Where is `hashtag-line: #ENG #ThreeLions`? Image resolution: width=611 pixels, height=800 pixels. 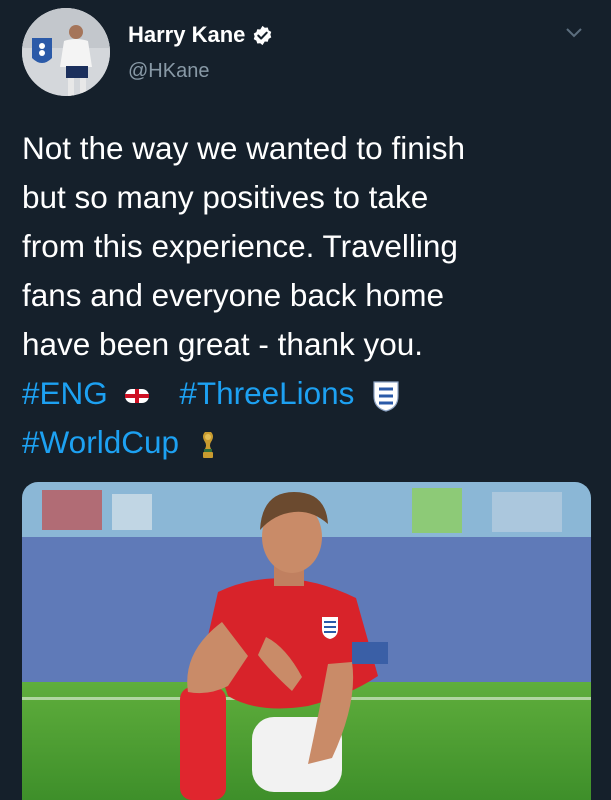 hashtag-line: #ENG #ThreeLions is located at coordinates (307, 393).